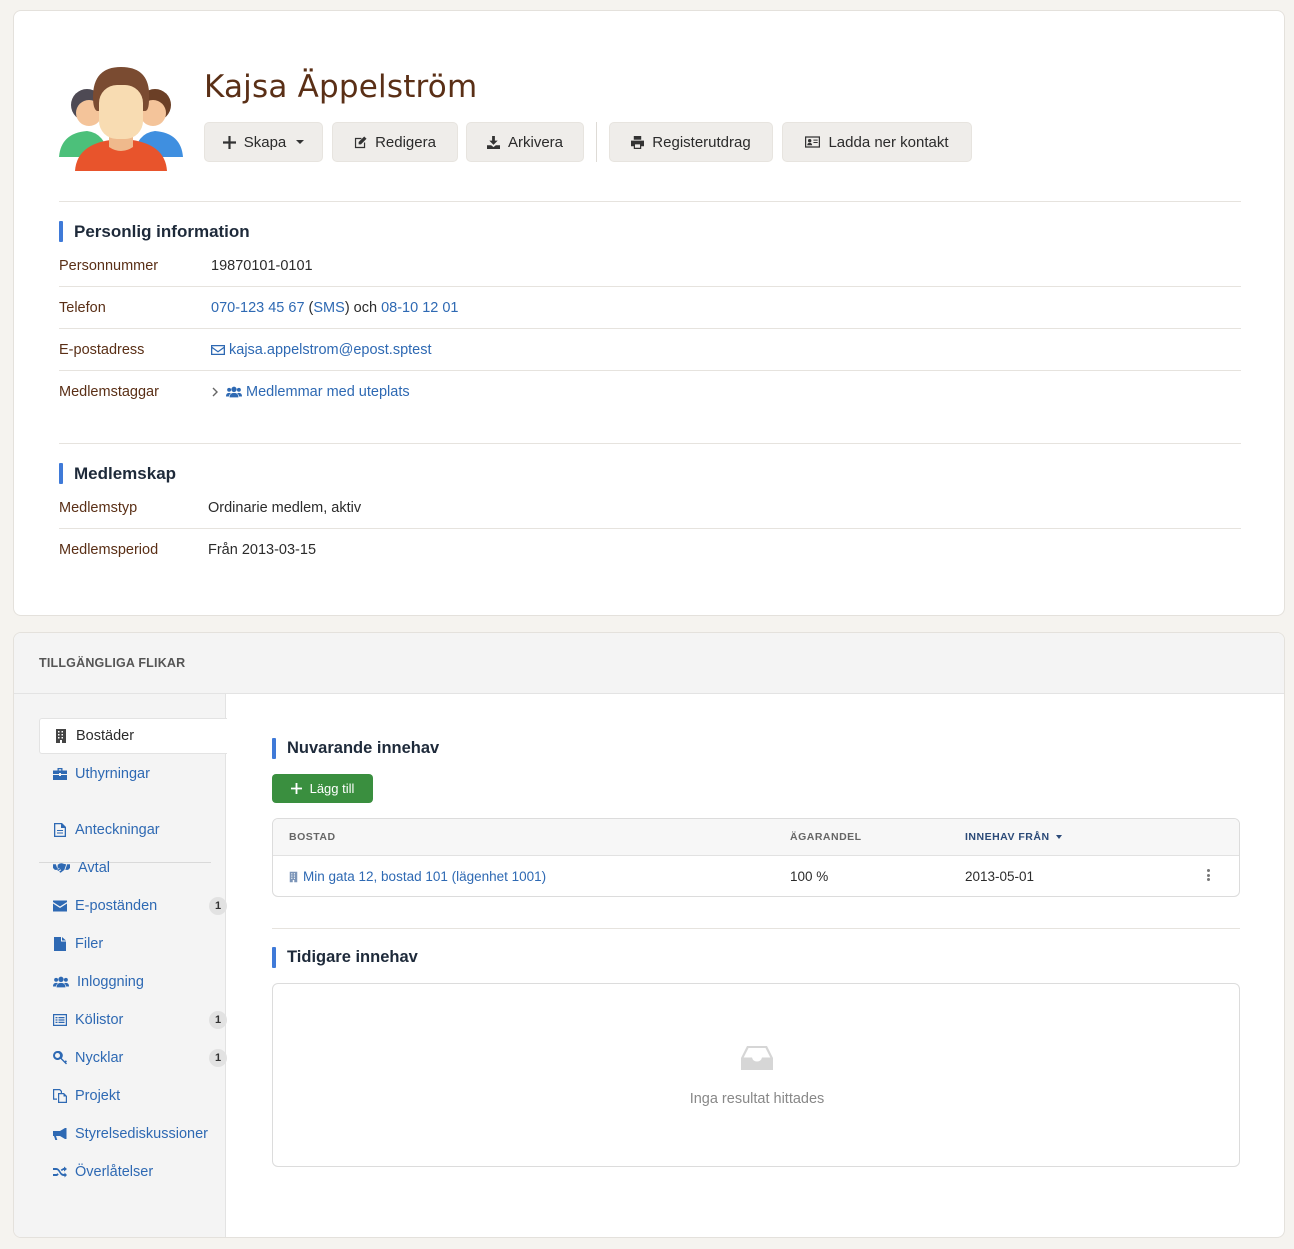 The width and height of the screenshot is (1294, 1249). I want to click on archive-button-label: Arkivera, so click(535, 142).